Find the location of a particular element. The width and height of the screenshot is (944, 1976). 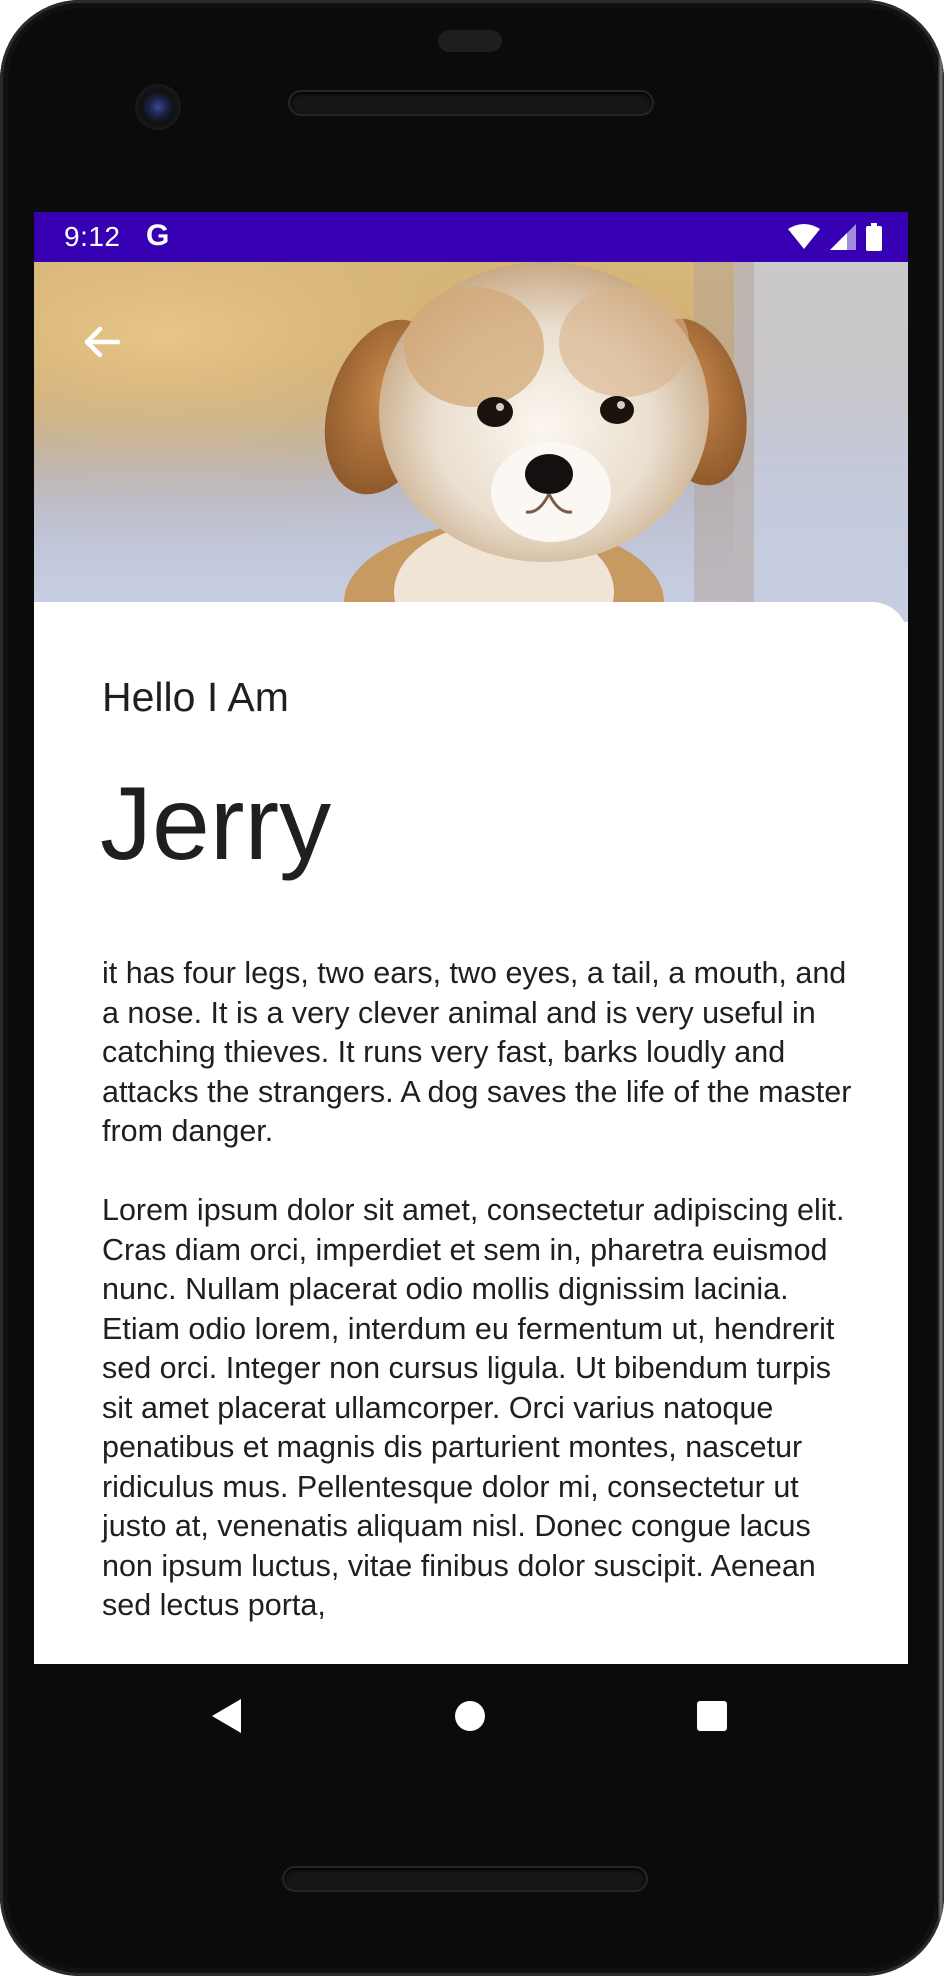

status-time: 9:12 is located at coordinates (92, 236).